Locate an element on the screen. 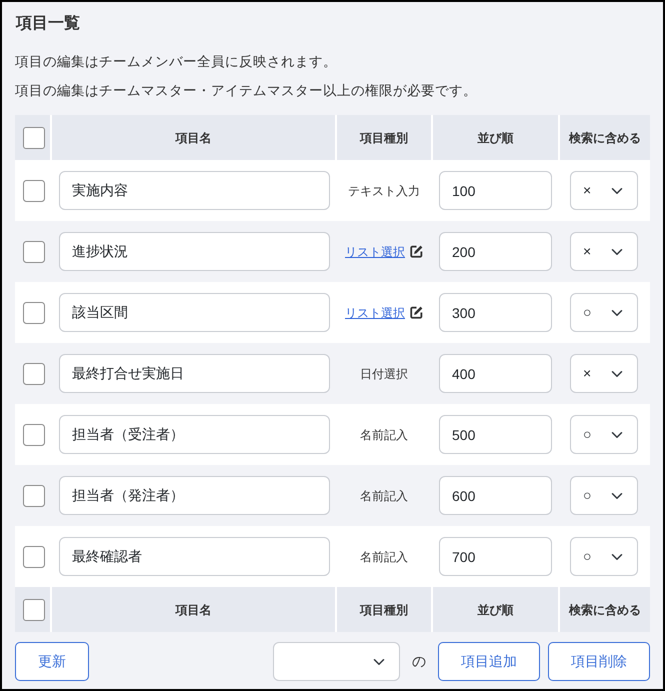 This screenshot has height=691, width=665. item-name-field: 進捗状況 is located at coordinates (194, 251).